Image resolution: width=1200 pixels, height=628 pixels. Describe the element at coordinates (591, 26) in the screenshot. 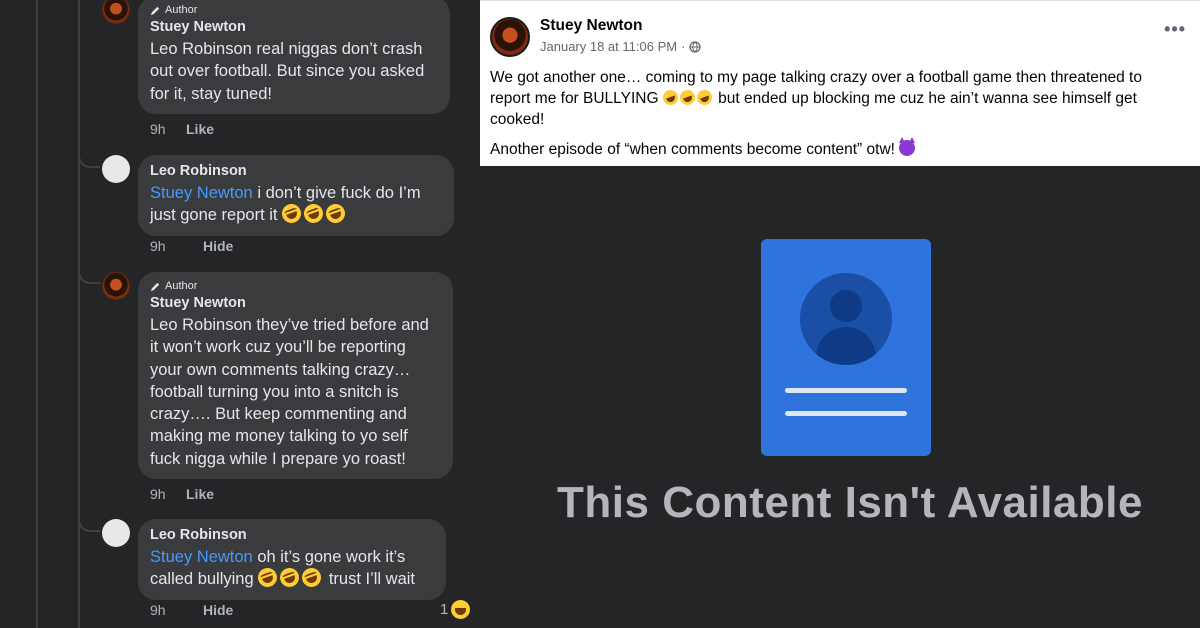

I see `post-author-name: Stuey Newton` at that location.